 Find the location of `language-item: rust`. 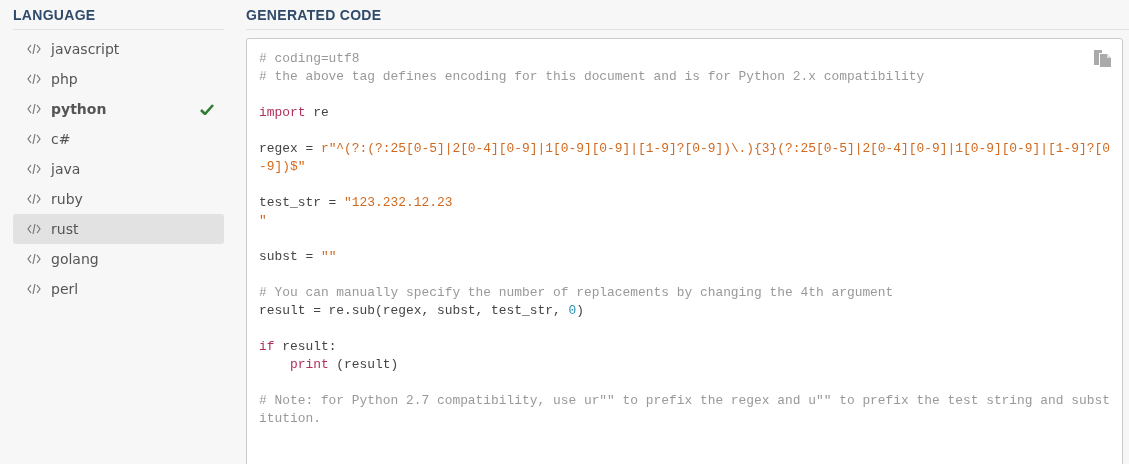

language-item: rust is located at coordinates (118, 229).